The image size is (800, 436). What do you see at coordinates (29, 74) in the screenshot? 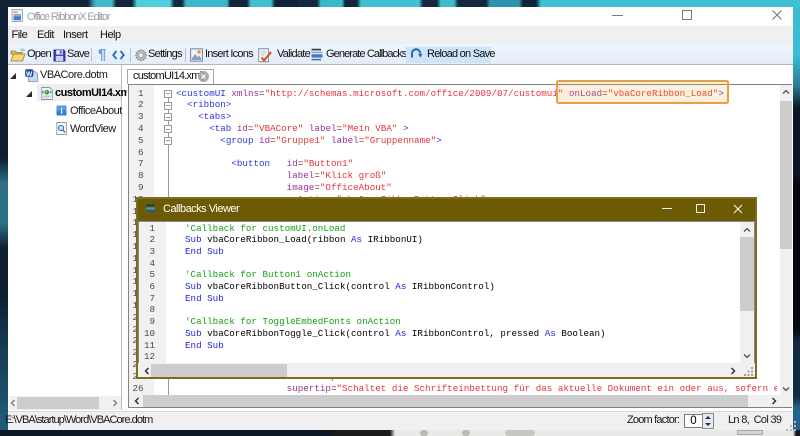
I see `svg-text: W` at bounding box center [29, 74].